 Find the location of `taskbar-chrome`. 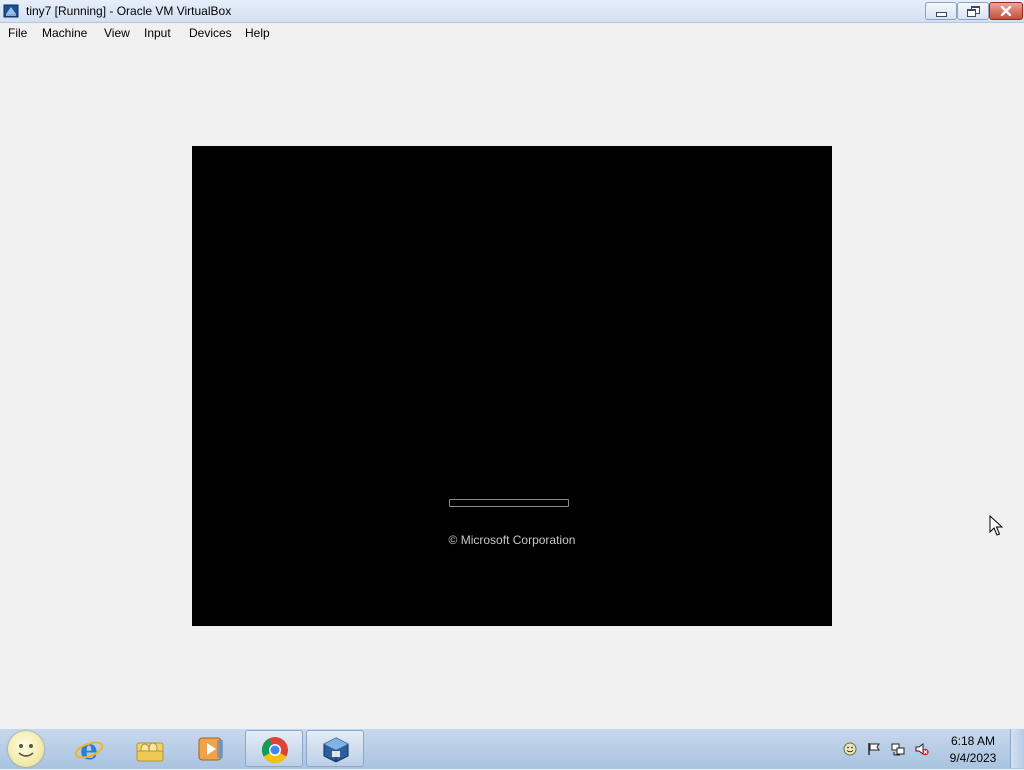

taskbar-chrome is located at coordinates (274, 748).